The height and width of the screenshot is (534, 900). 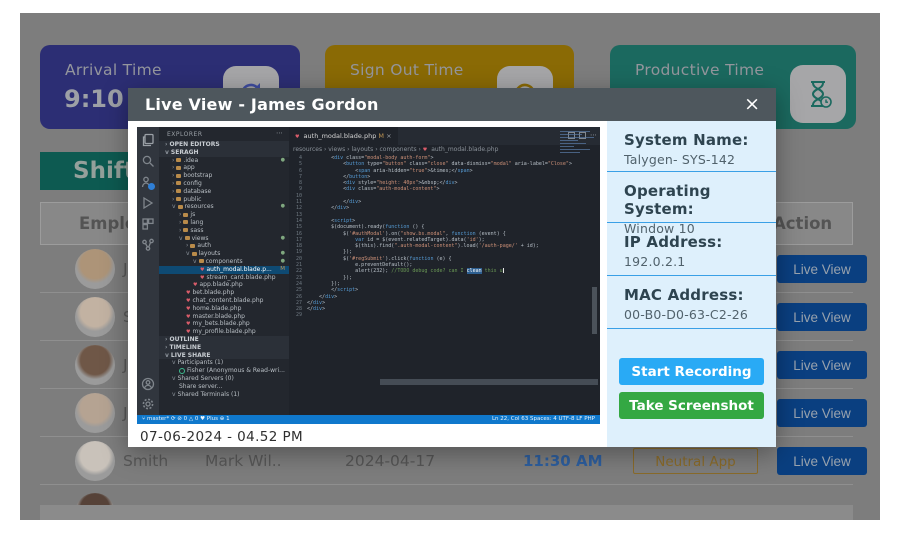 I want to click on hourglass-clock-icon, so click(x=818, y=94).